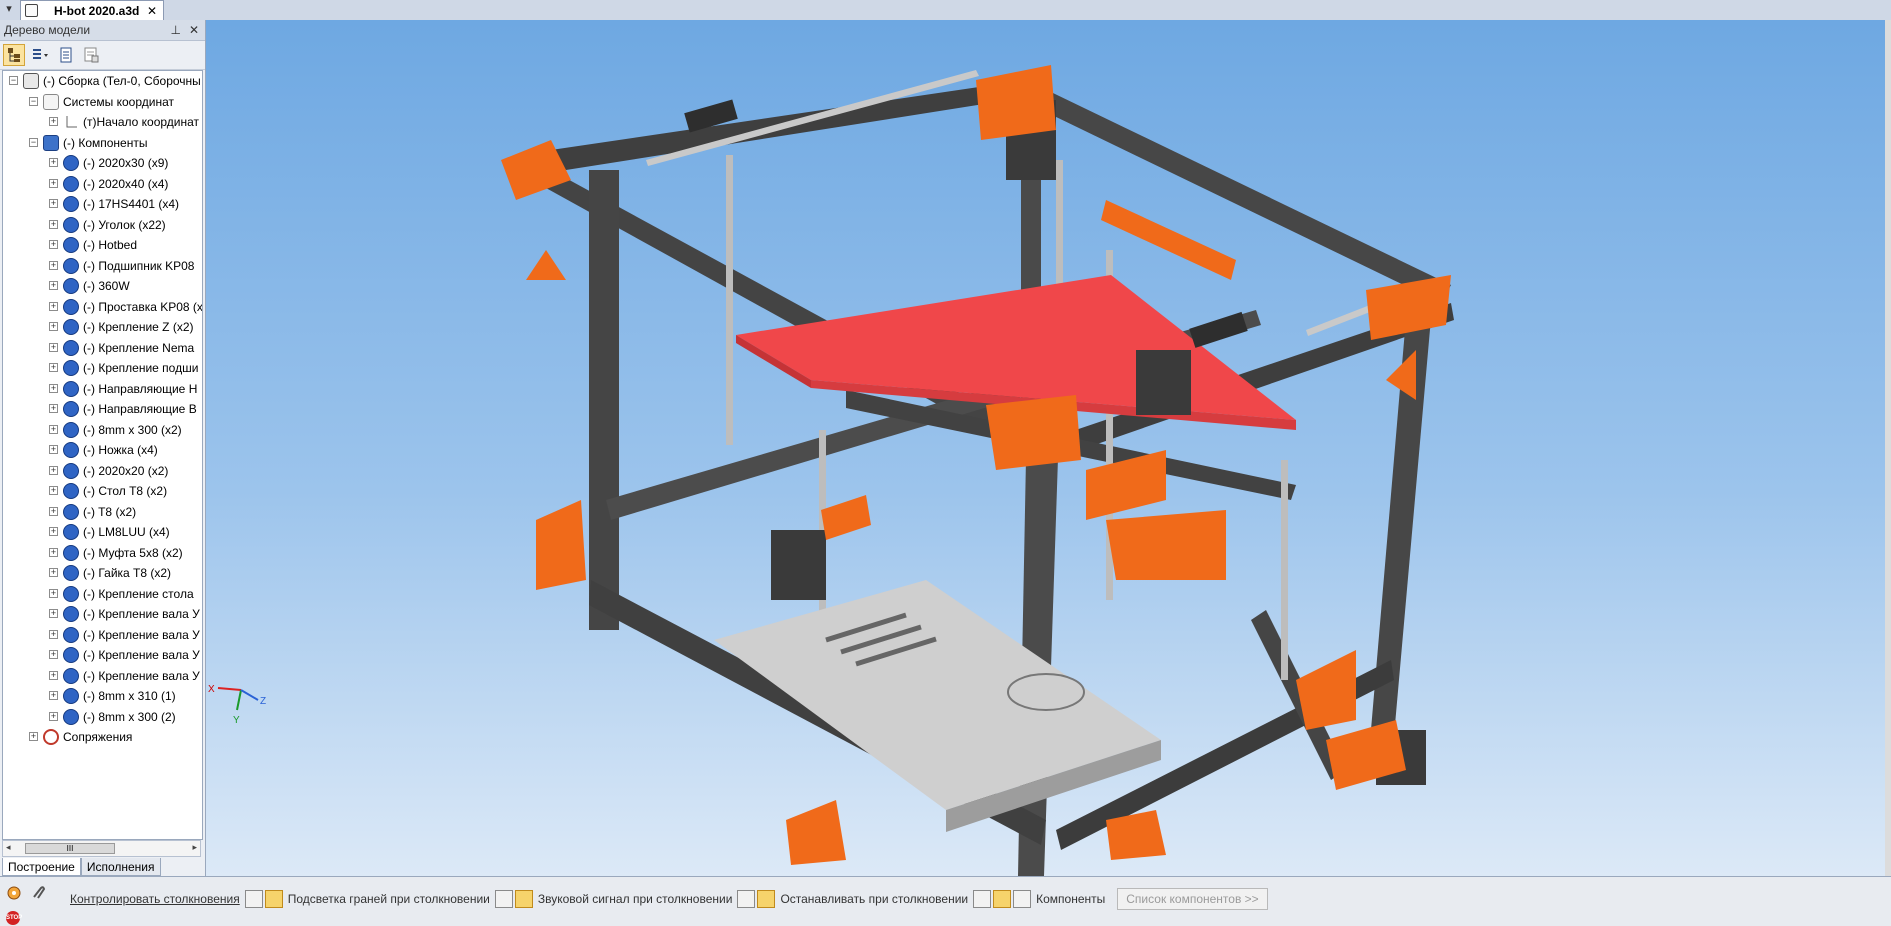  What do you see at coordinates (70, 848) in the screenshot?
I see `scroll-thumb: III` at bounding box center [70, 848].